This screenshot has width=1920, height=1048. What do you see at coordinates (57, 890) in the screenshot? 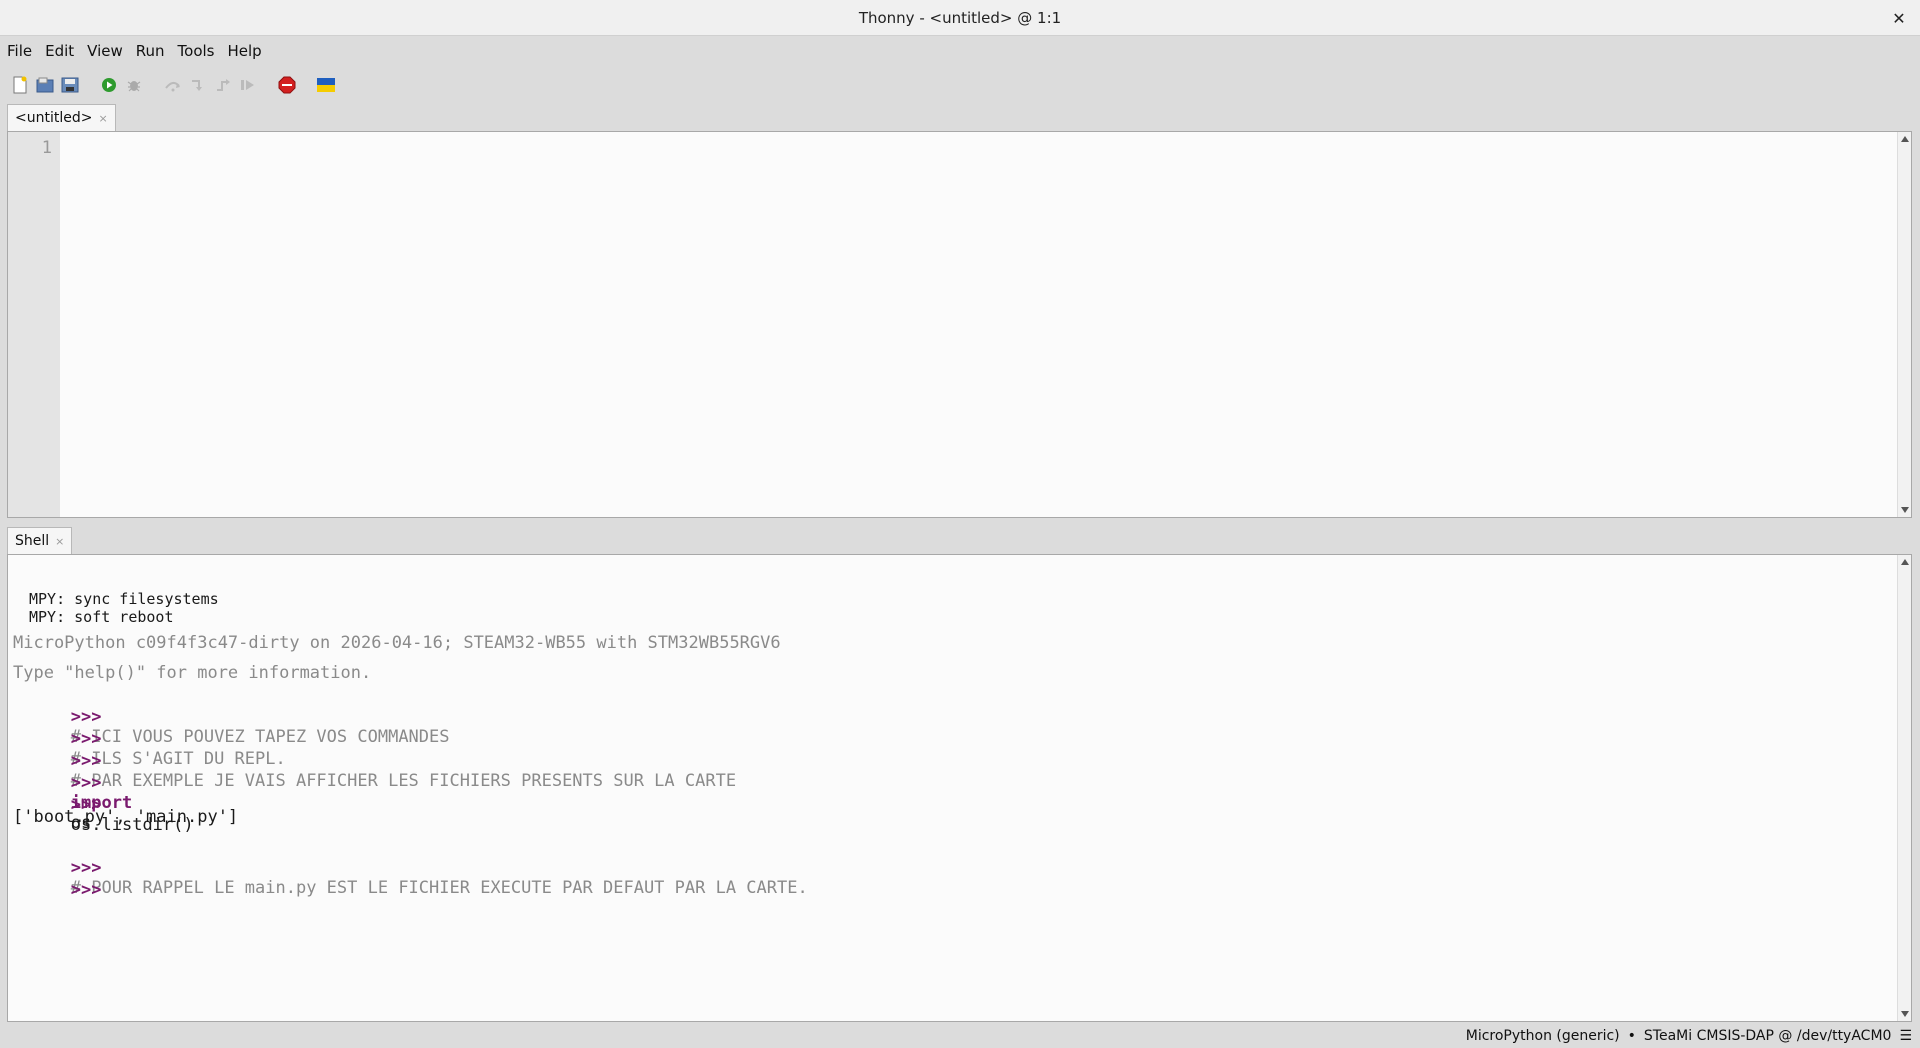
I see `shell-input-line: >>>` at bounding box center [57, 890].